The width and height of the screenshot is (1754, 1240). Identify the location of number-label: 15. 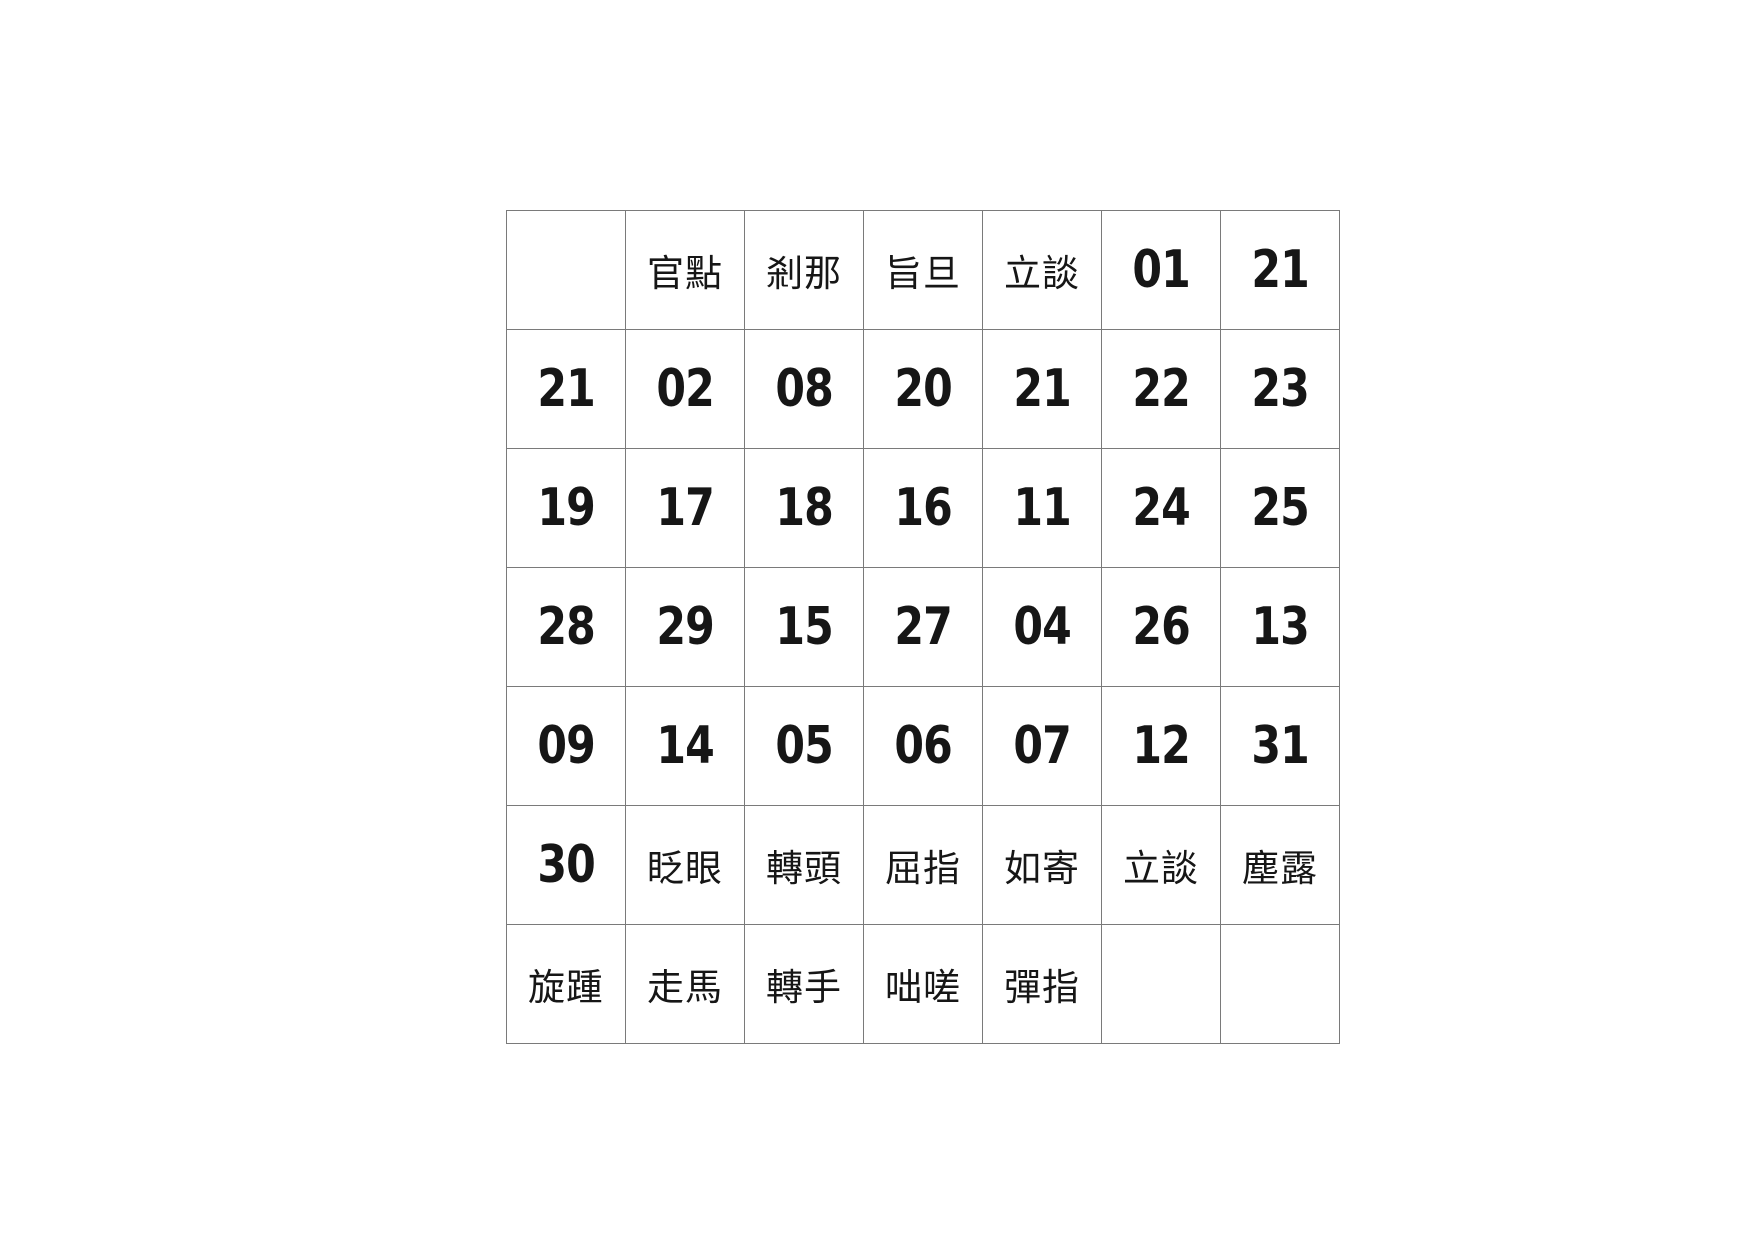
(804, 627).